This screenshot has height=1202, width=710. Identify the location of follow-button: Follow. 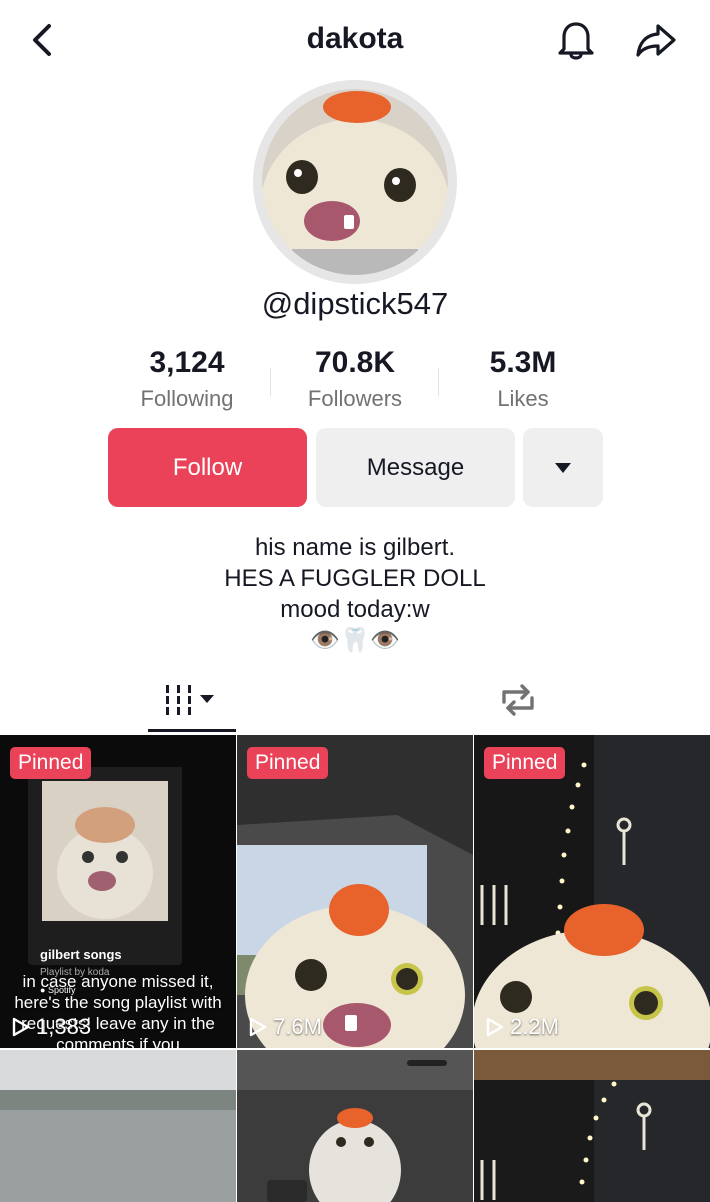
(207, 467).